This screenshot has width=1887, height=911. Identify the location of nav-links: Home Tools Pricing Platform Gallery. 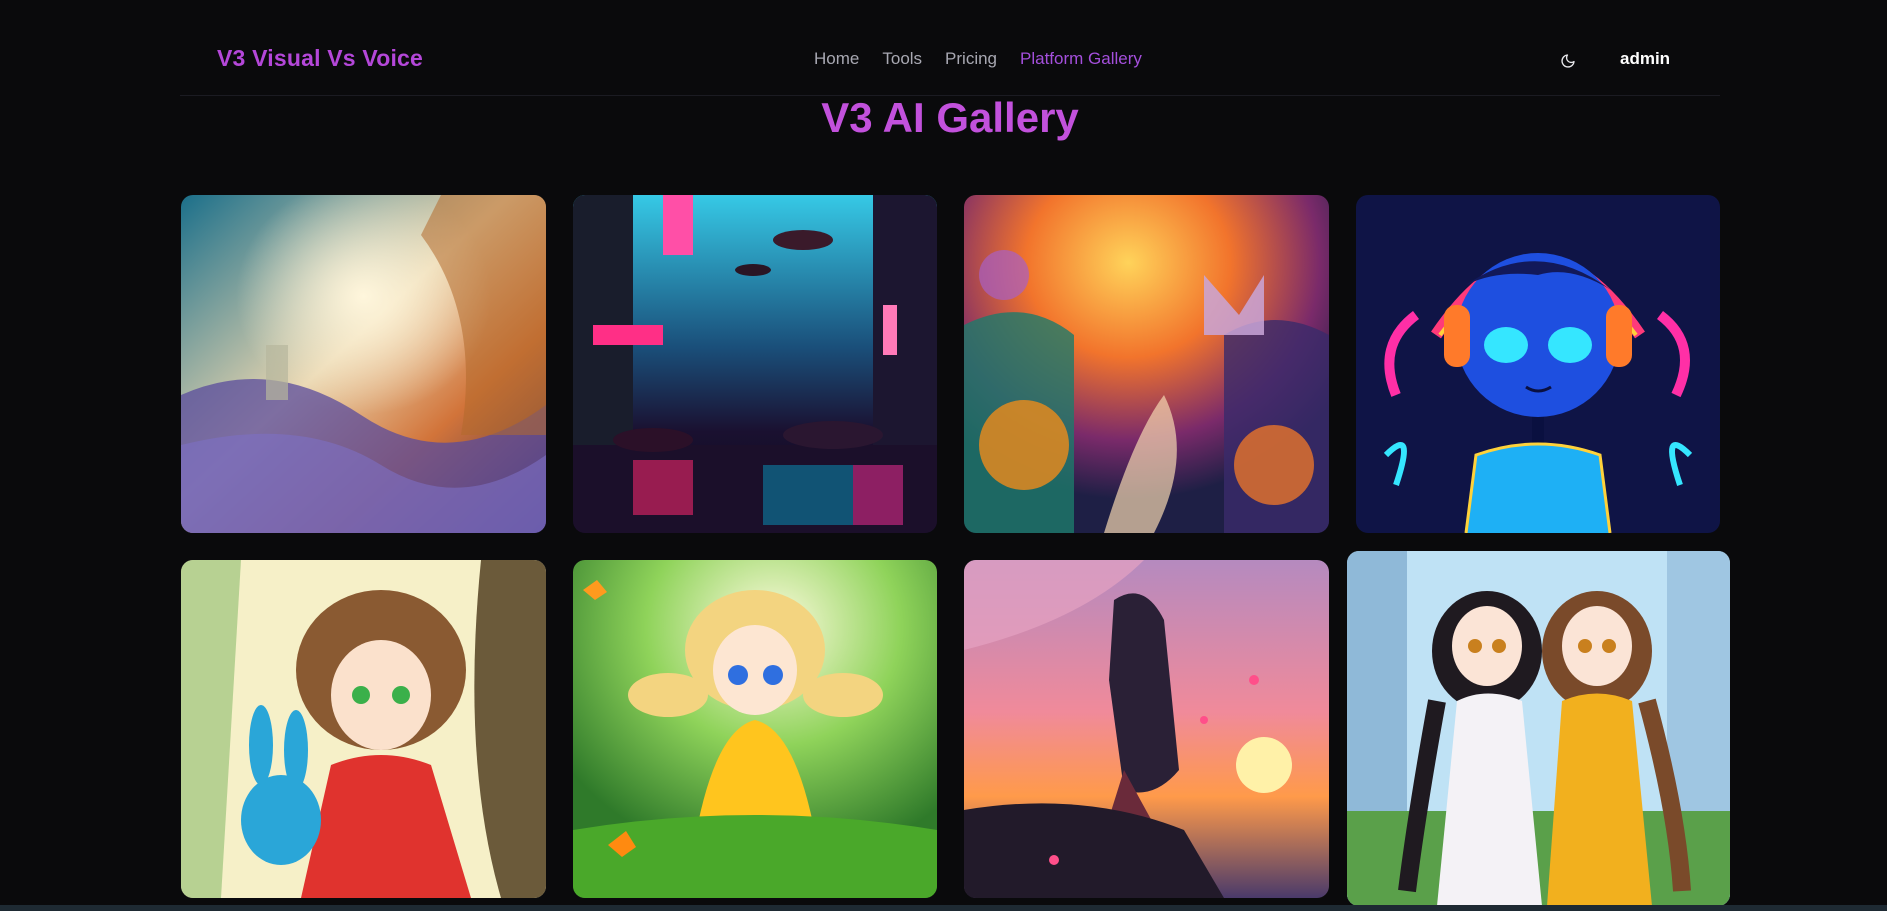
(989, 59).